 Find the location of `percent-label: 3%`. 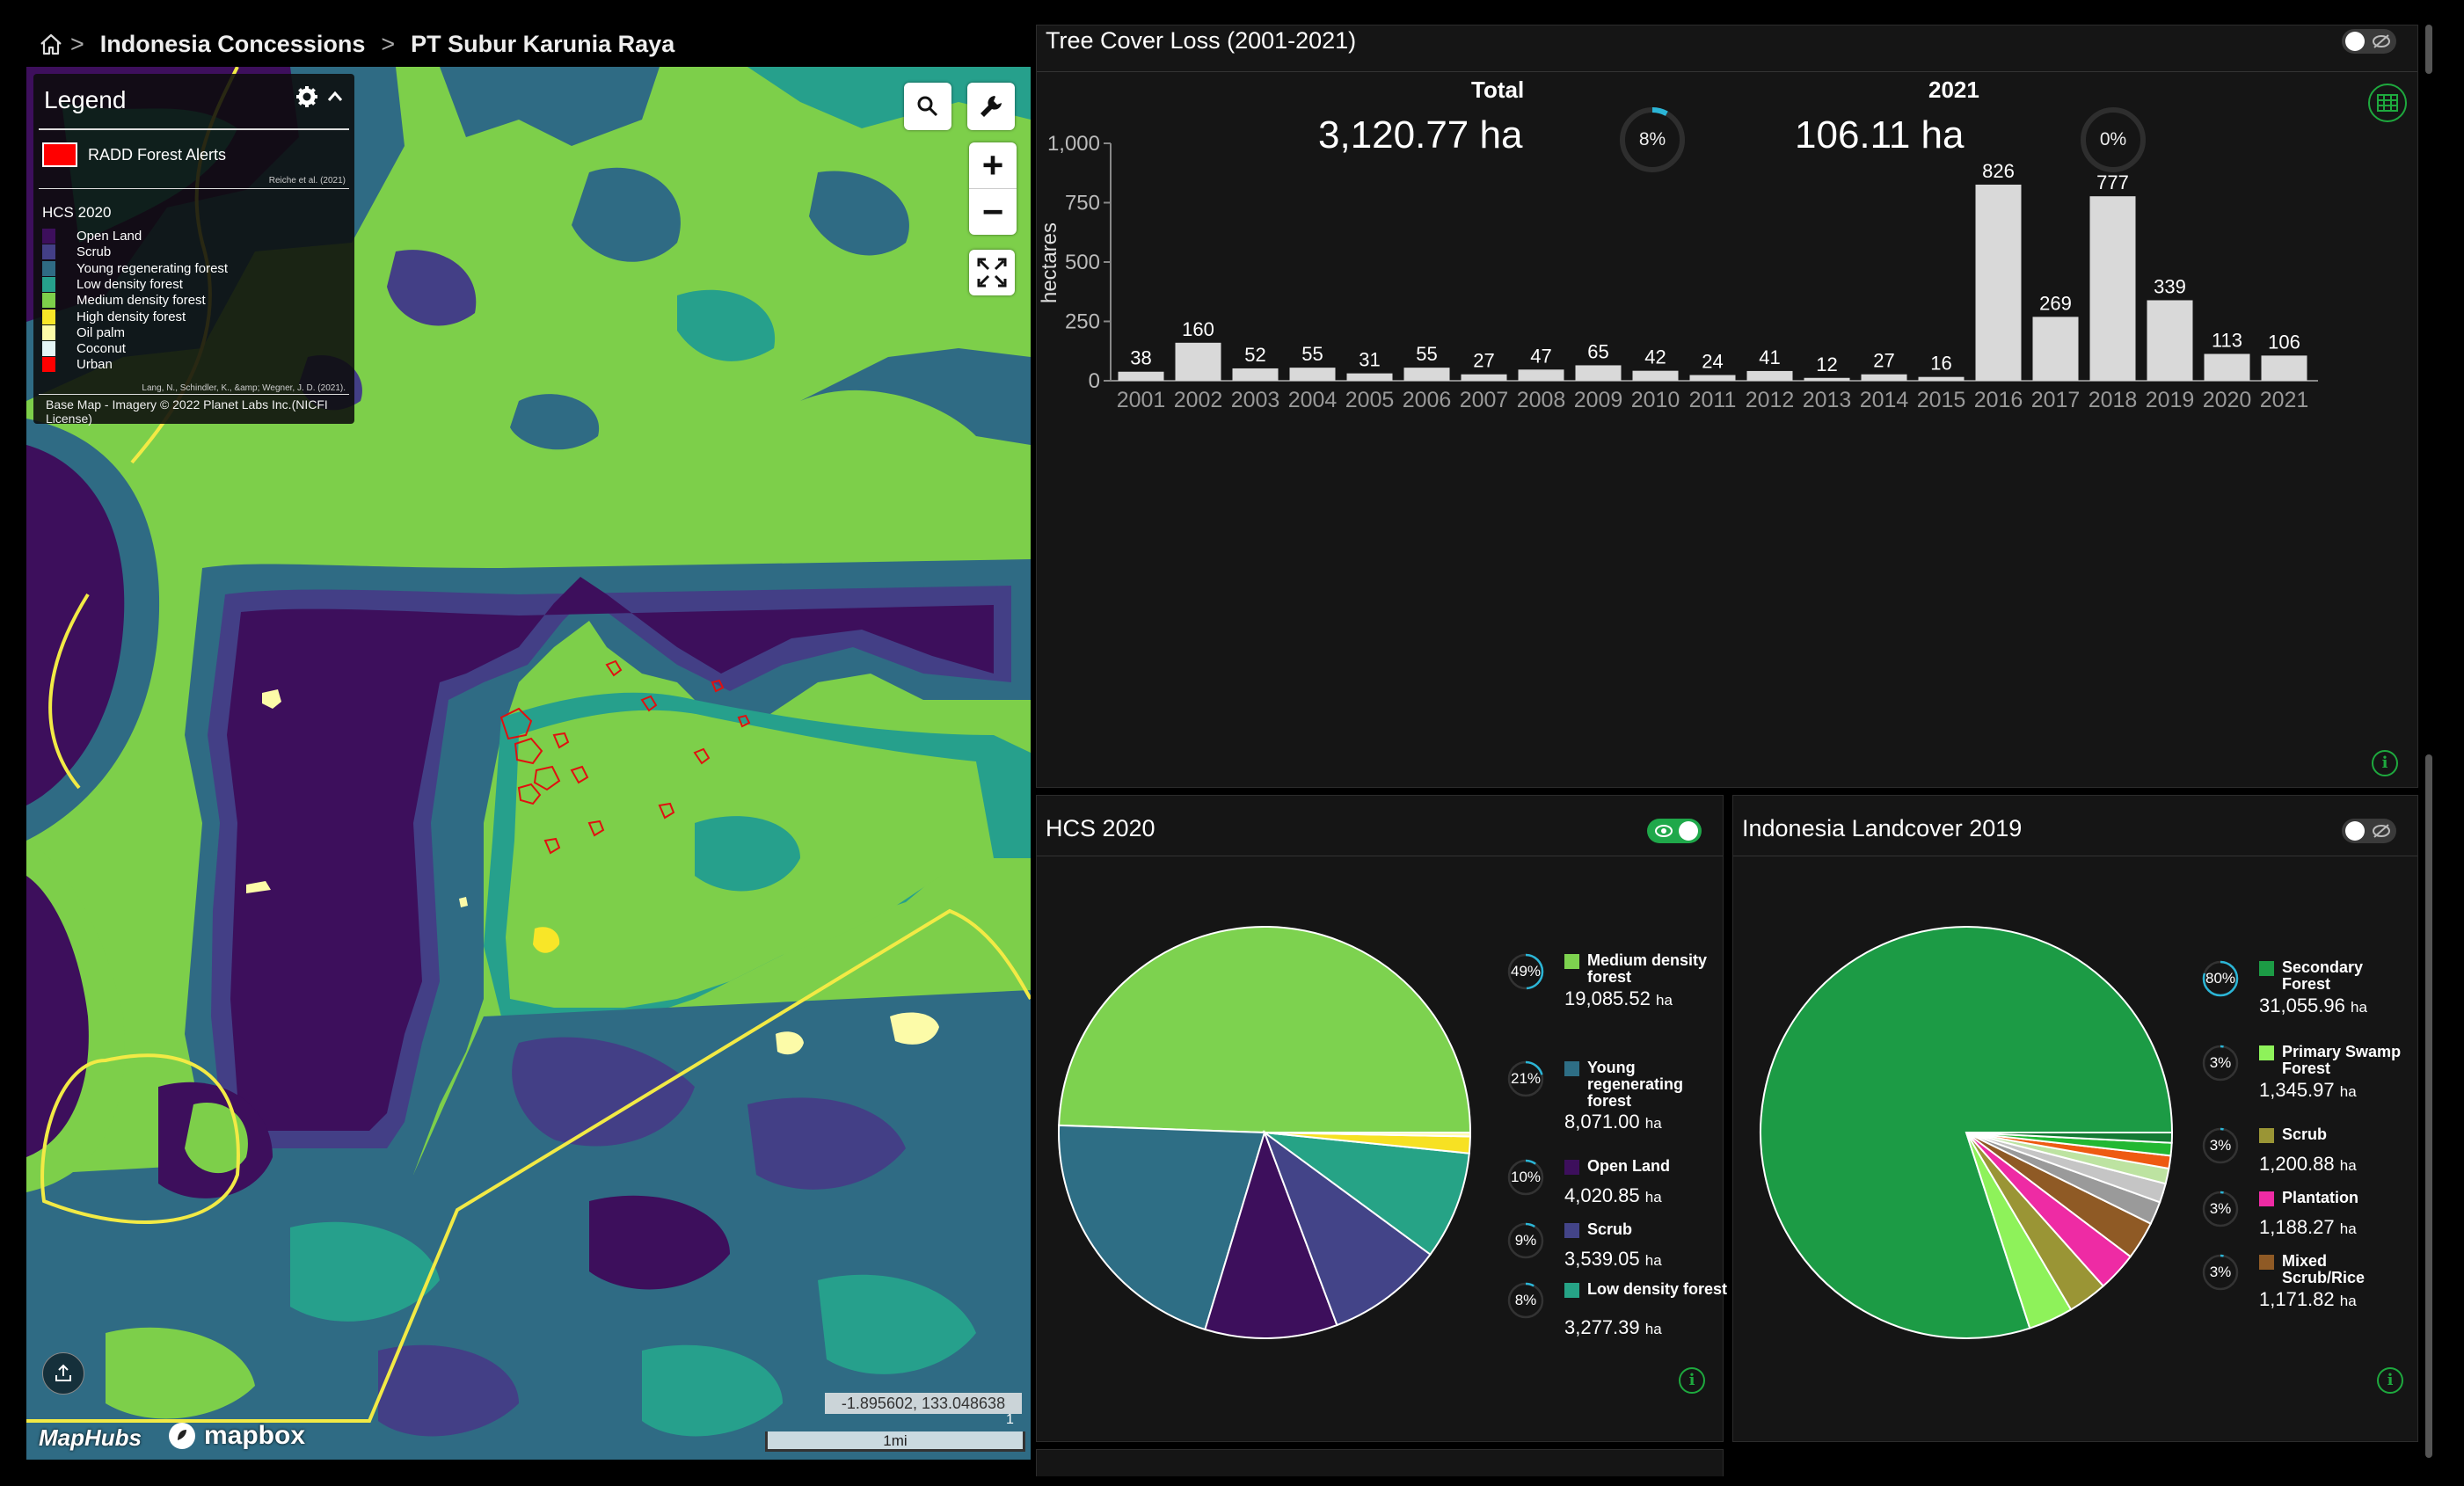

percent-label: 3% is located at coordinates (2220, 1209).